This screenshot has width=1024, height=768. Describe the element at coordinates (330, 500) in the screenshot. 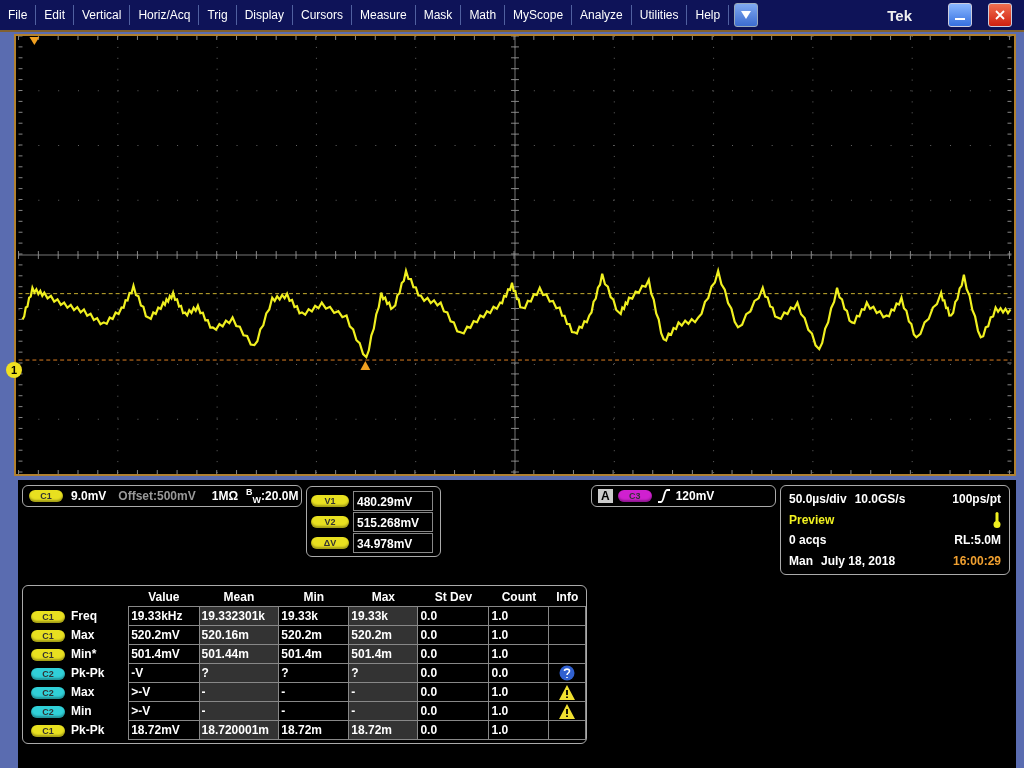

I see `cursor-chip: V1` at that location.